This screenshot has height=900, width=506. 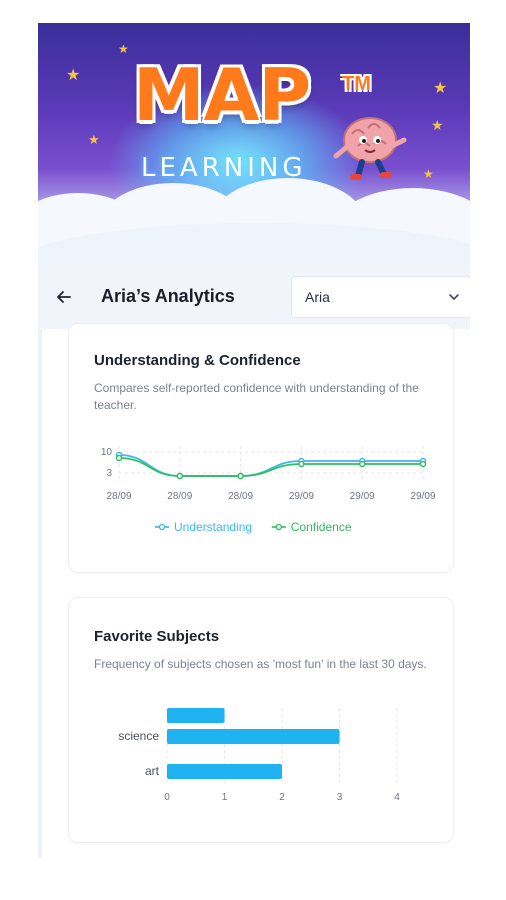 What do you see at coordinates (254, 297) in the screenshot?
I see `analytics-header: Aria’s Analytics Aria` at bounding box center [254, 297].